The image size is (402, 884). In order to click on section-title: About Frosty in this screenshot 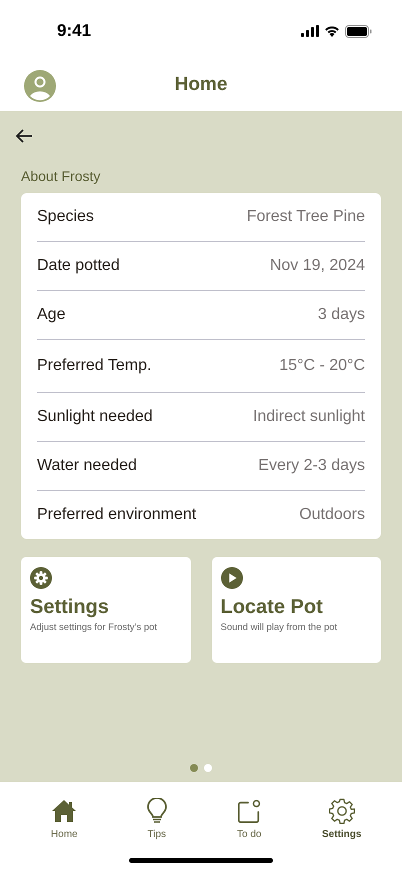, I will do `click(61, 176)`.